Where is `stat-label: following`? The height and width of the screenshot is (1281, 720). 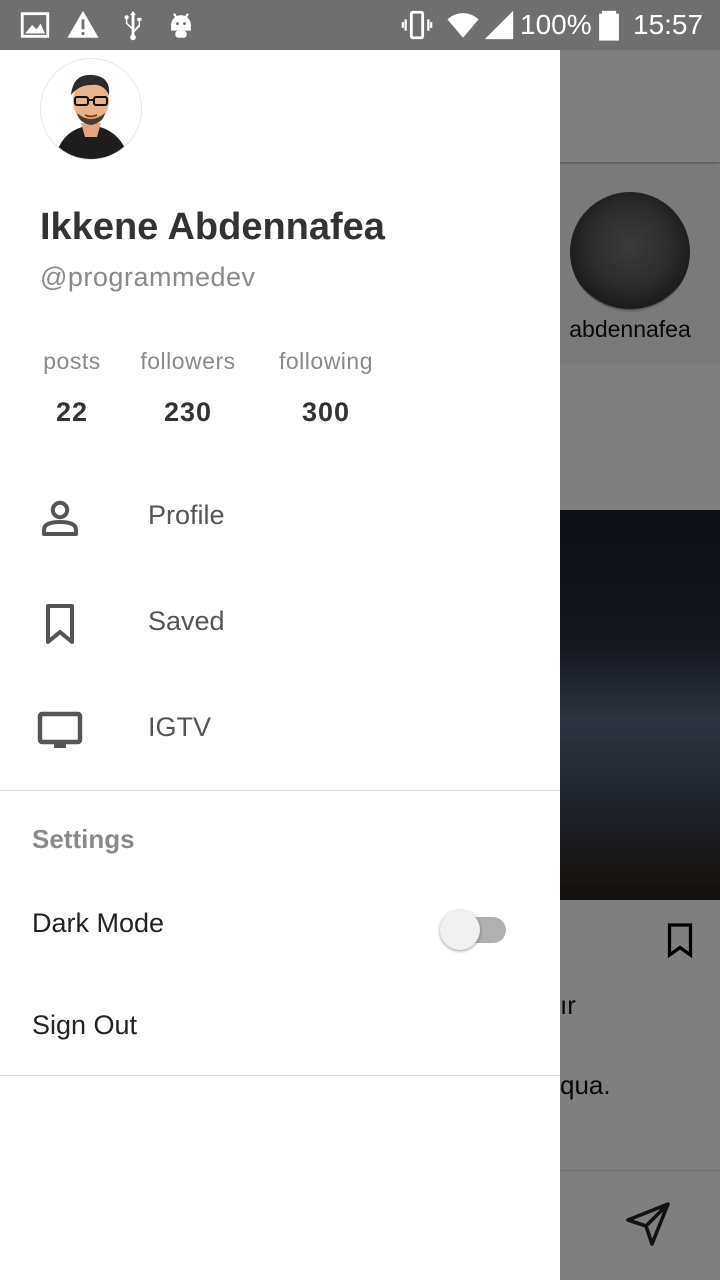
stat-label: following is located at coordinates (326, 361).